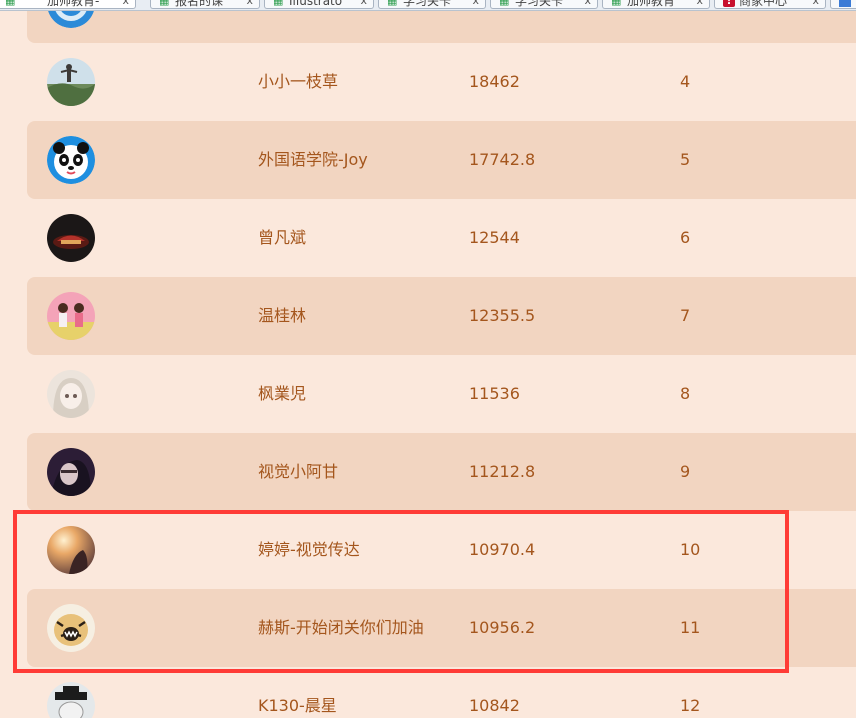  What do you see at coordinates (441, 160) in the screenshot?
I see `ranking-row: 外国语学院-Joy 17742.8 5` at bounding box center [441, 160].